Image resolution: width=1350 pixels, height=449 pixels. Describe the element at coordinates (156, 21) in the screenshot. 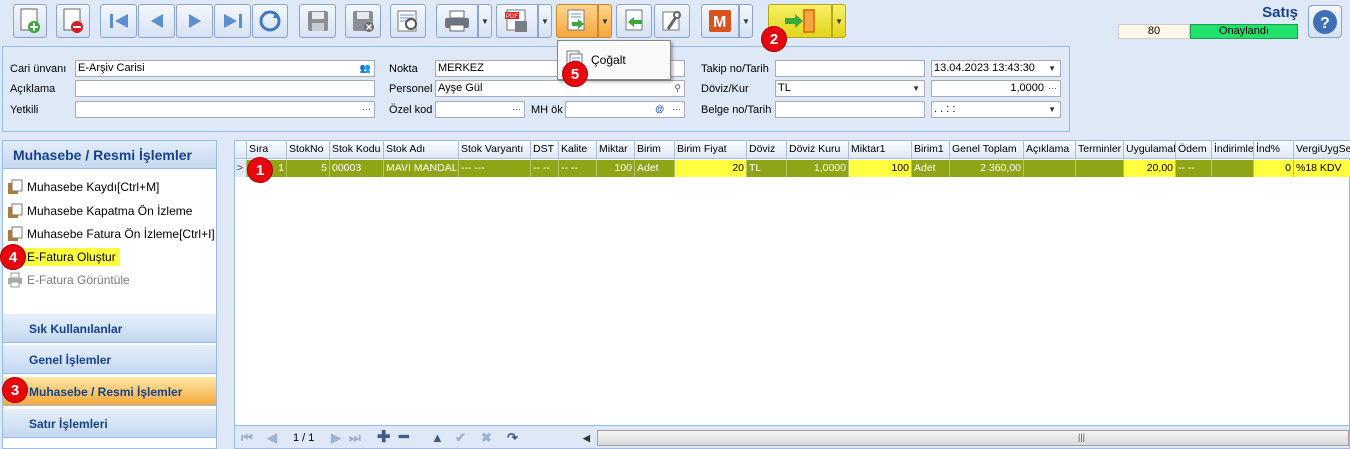

I see `previous-record-button` at that location.